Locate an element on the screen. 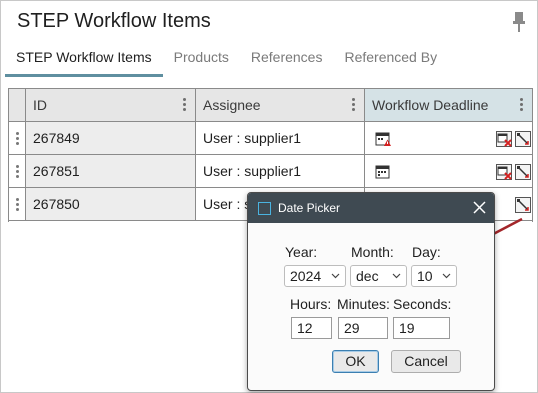  cell-id: 267850 is located at coordinates (111, 204).